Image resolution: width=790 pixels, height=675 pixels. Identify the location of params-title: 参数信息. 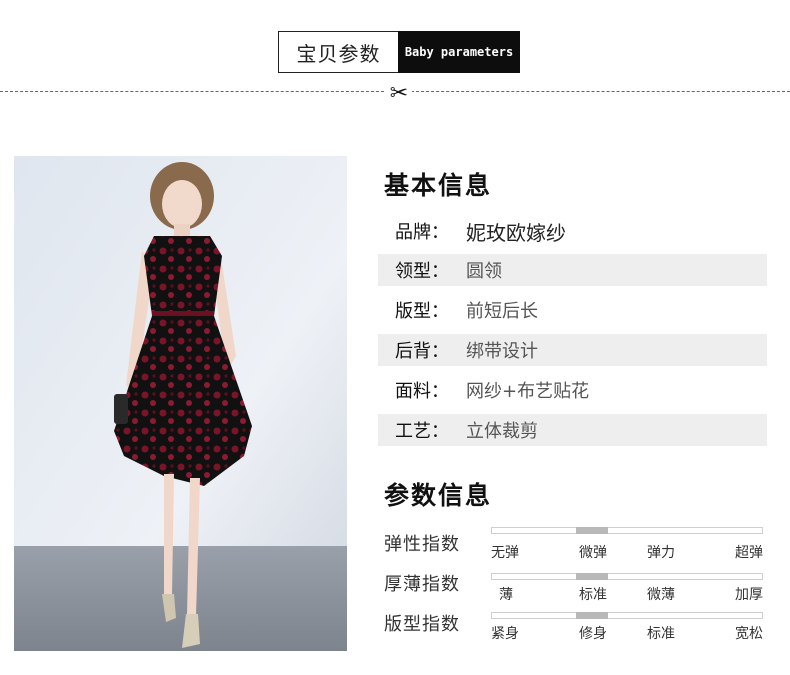
(438, 495).